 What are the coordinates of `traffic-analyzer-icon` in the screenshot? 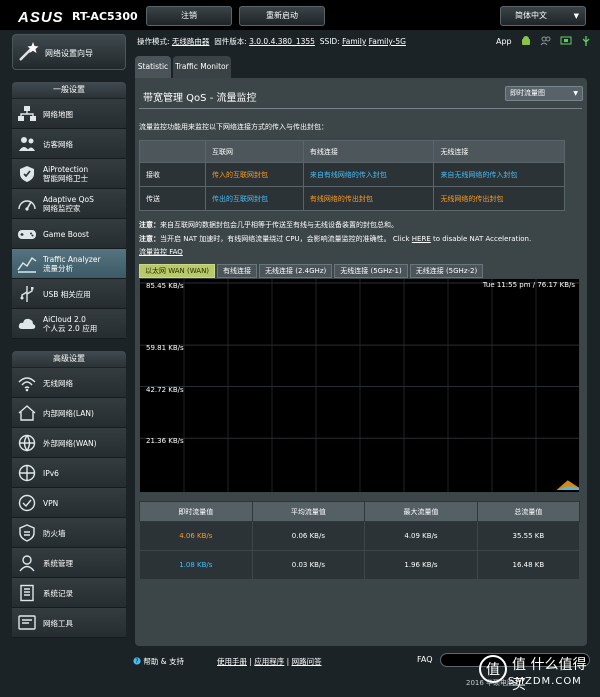 It's located at (27, 264).